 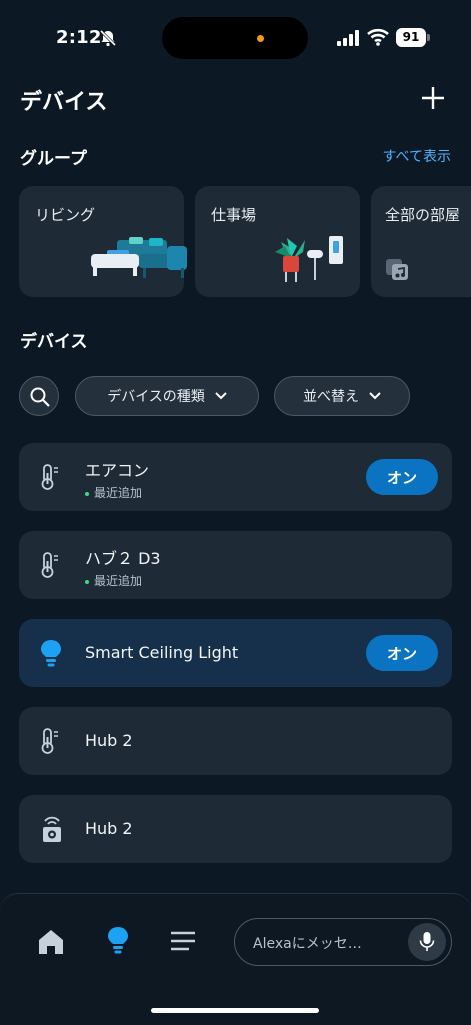 I want to click on home-indicator, so click(x=235, y=1010).